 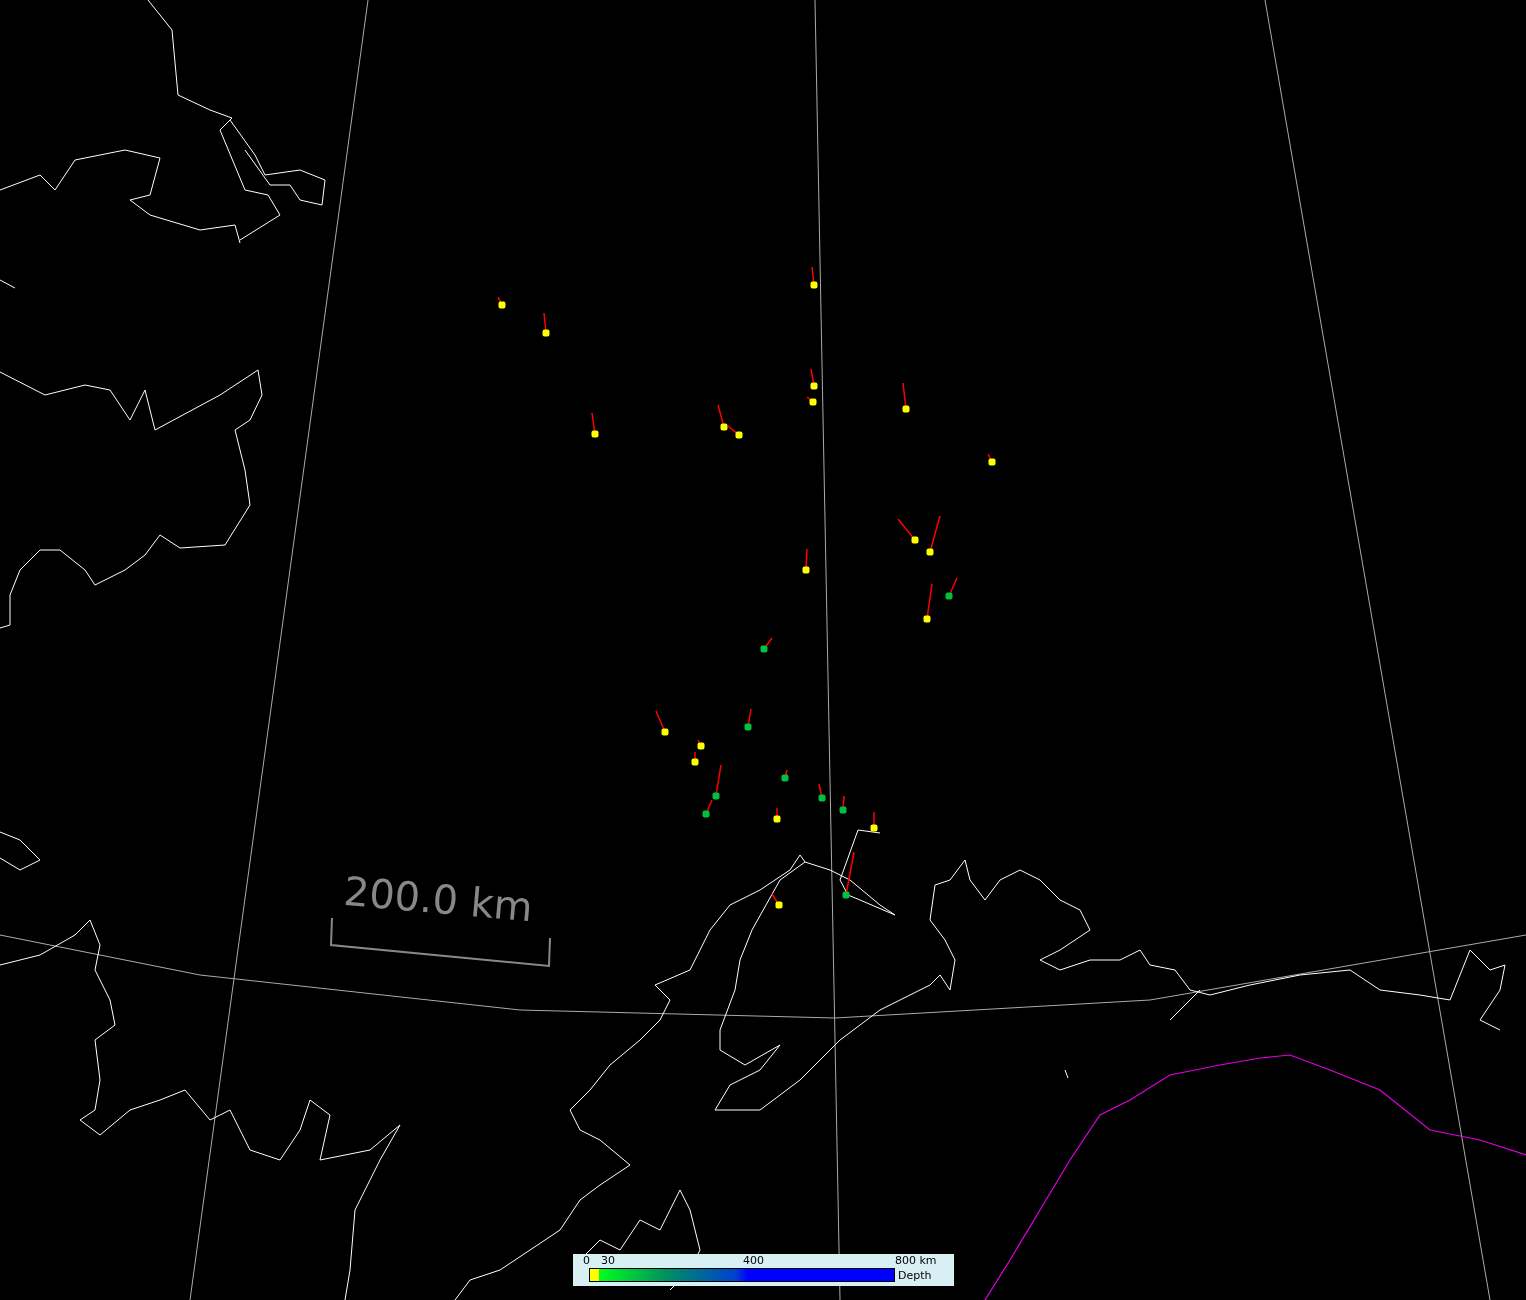 What do you see at coordinates (916, 1260) in the screenshot?
I see `legend-tick-label: 800 km` at bounding box center [916, 1260].